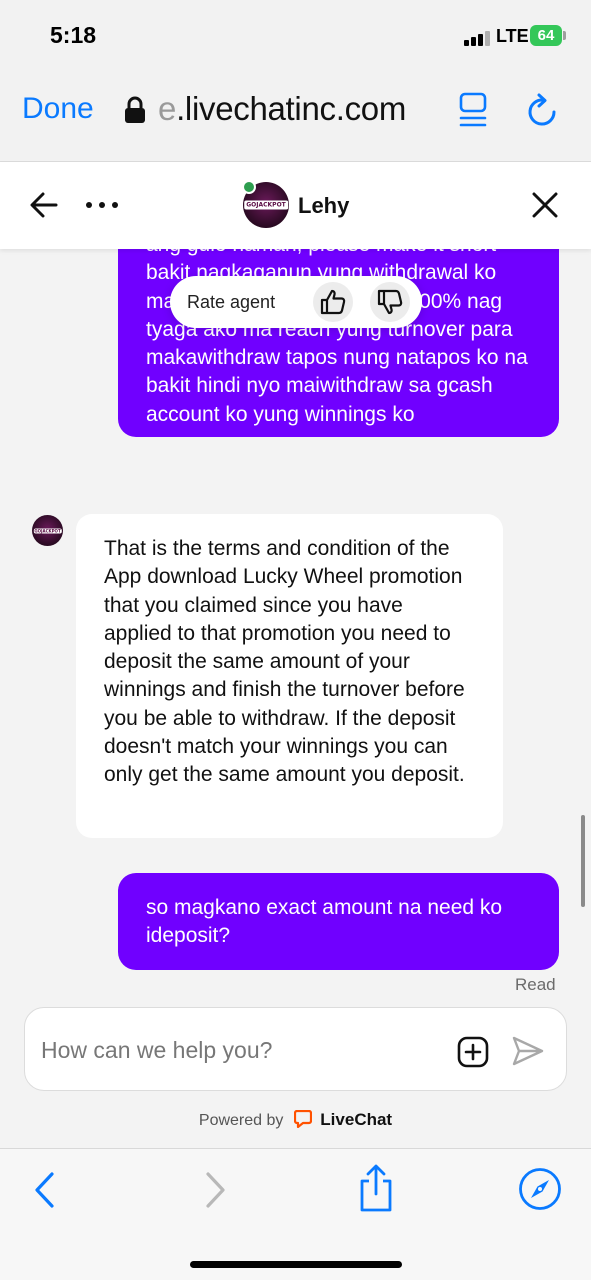  I want to click on rate-agent-pill: Rate agent, so click(296, 302).